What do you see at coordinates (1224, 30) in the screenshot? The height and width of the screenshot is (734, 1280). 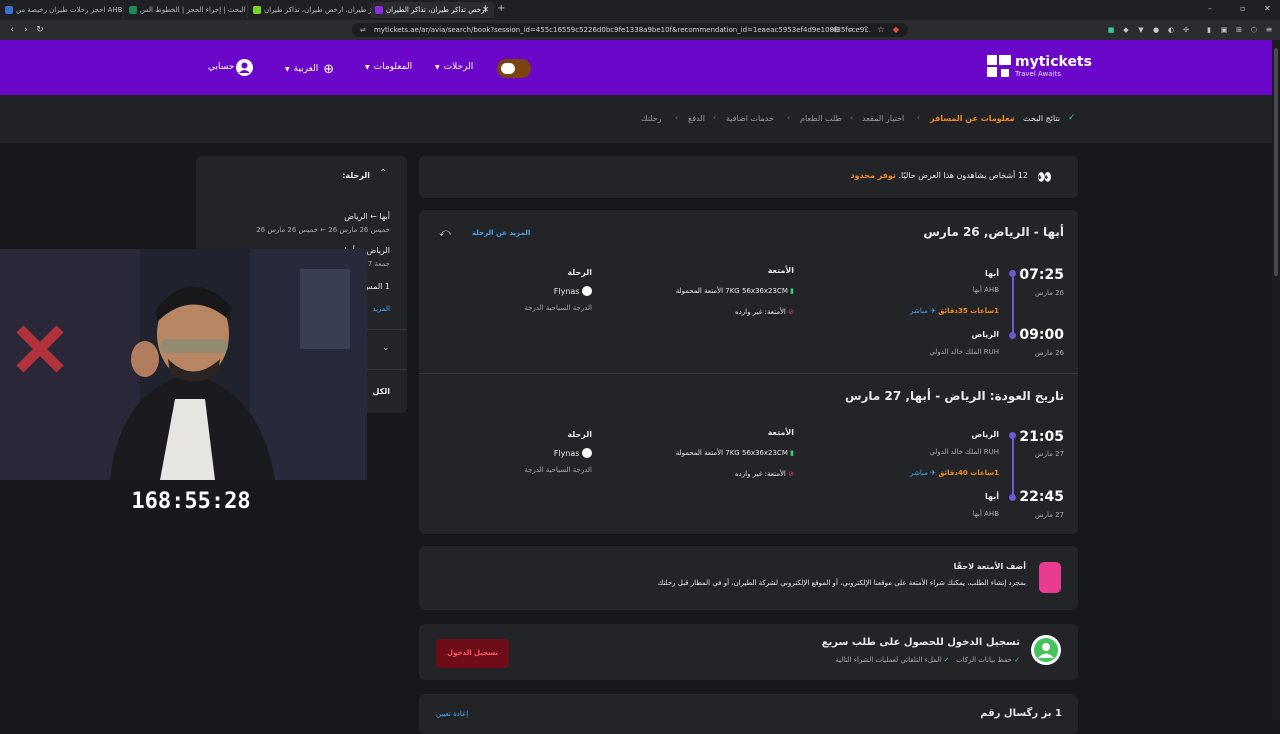 I see `wallet-icon: ▣` at bounding box center [1224, 30].